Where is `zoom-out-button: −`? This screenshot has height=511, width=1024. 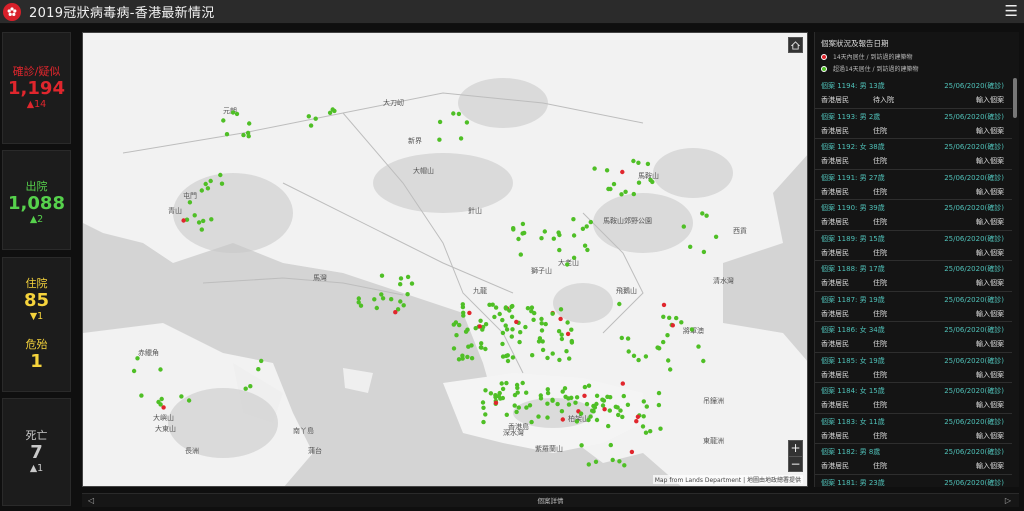 zoom-out-button: − is located at coordinates (795, 463).